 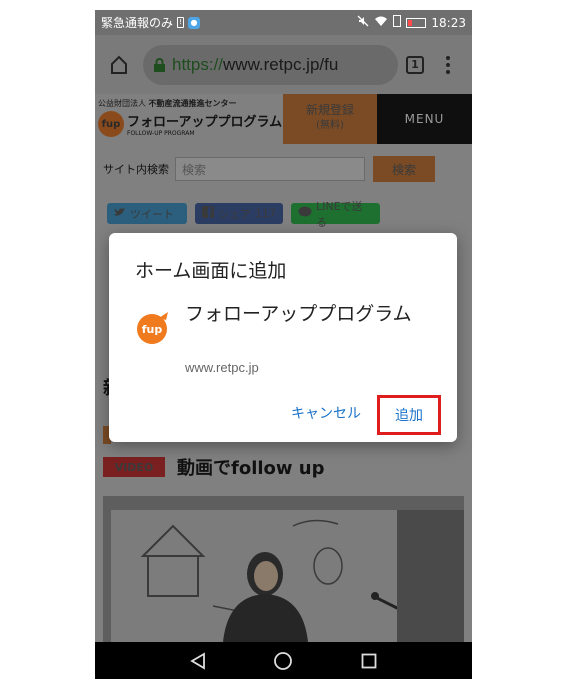 I want to click on recents-icon, so click(x=369, y=661).